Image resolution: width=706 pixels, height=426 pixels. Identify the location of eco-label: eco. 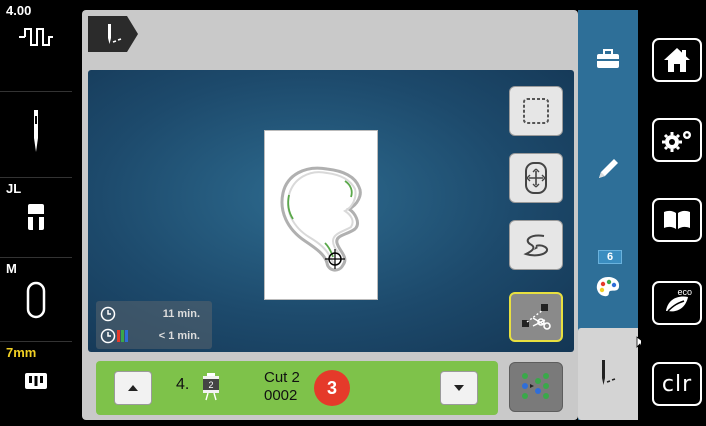
(684, 292).